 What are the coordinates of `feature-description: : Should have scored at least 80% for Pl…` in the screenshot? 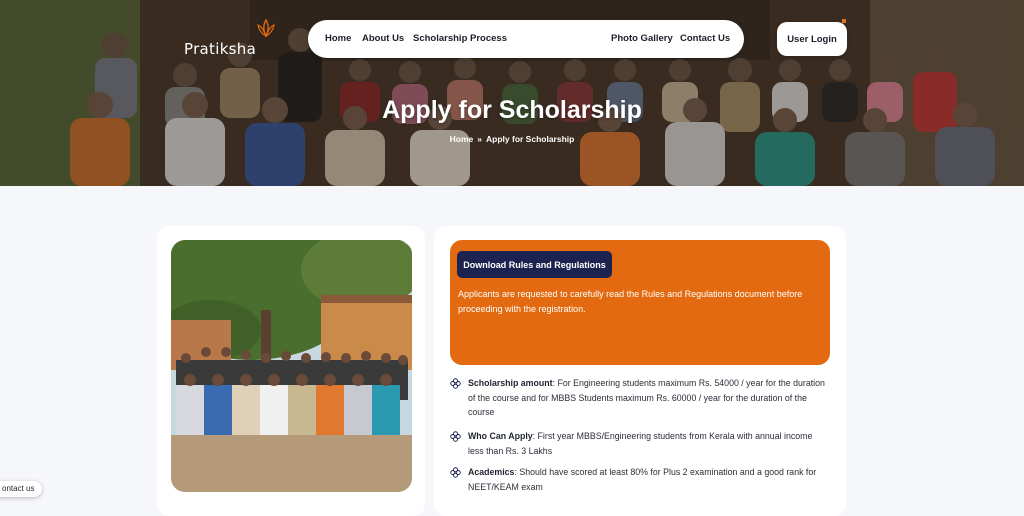 It's located at (642, 479).